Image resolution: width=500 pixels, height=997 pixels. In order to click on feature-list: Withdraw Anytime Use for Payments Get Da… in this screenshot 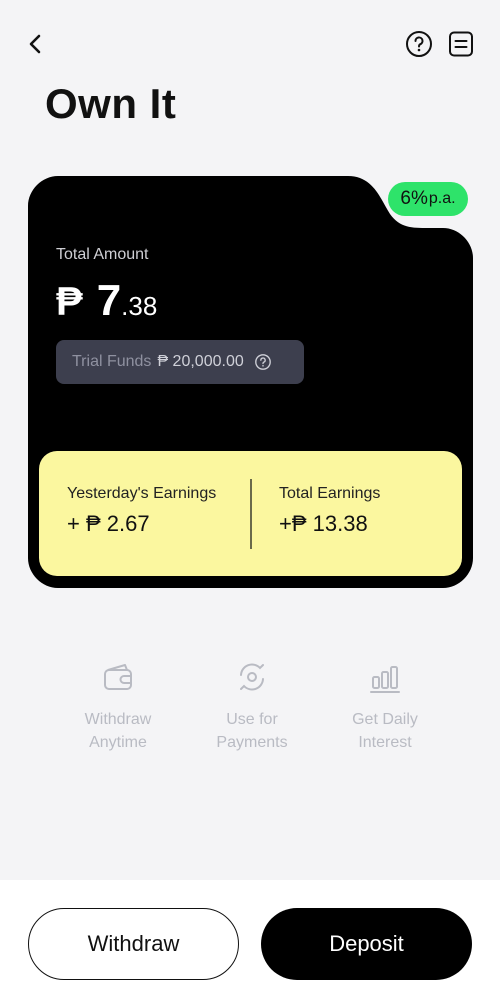, I will do `click(250, 710)`.